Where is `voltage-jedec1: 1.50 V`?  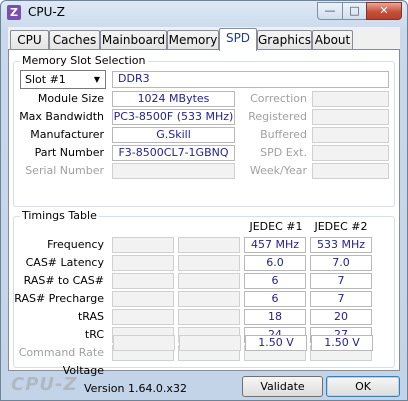 voltage-jedec1: 1.50 V is located at coordinates (276, 343).